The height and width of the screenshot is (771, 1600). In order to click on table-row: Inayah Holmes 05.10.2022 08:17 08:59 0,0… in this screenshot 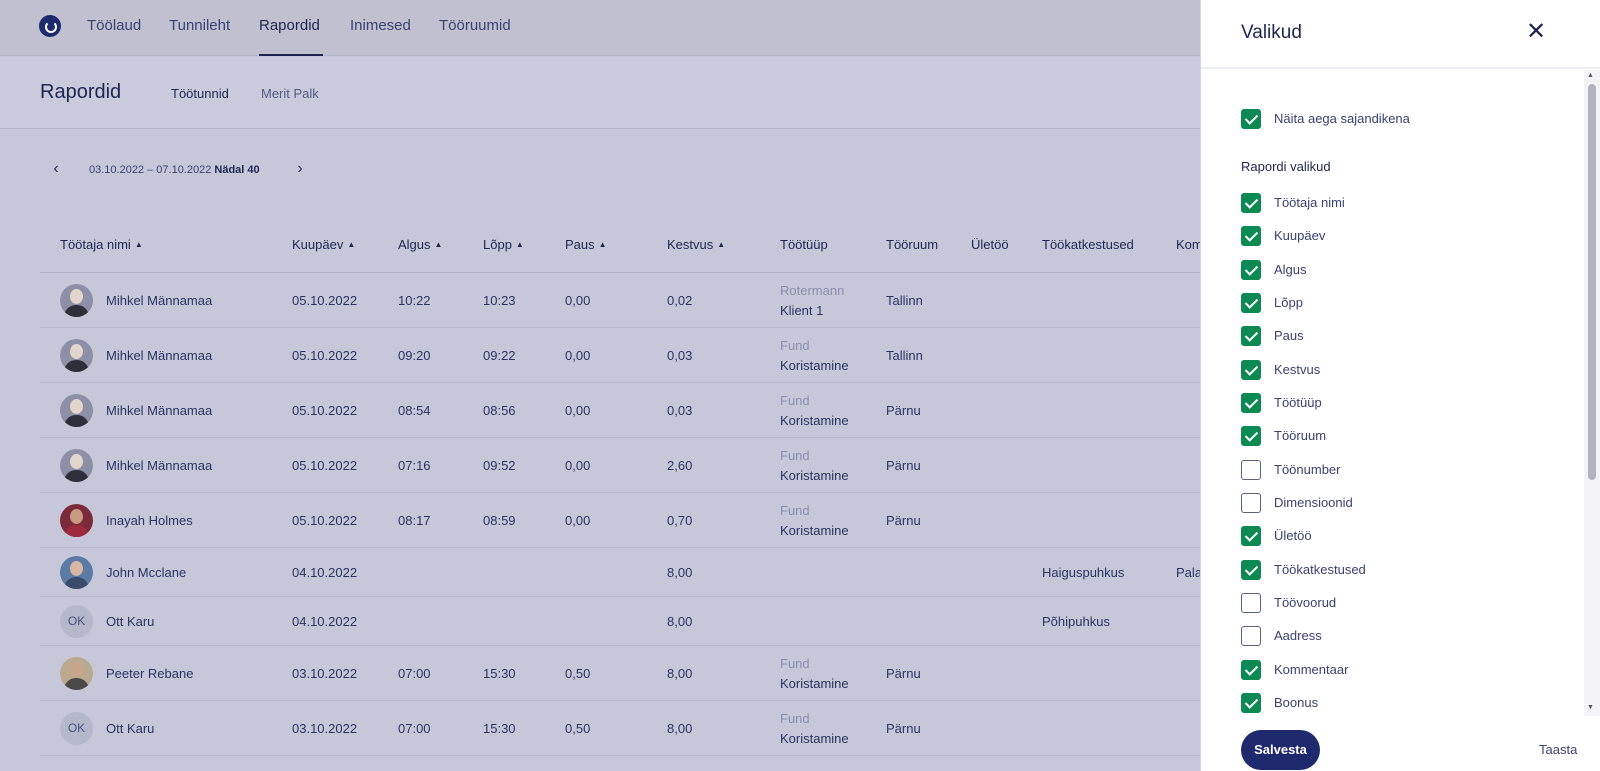, I will do `click(620, 520)`.